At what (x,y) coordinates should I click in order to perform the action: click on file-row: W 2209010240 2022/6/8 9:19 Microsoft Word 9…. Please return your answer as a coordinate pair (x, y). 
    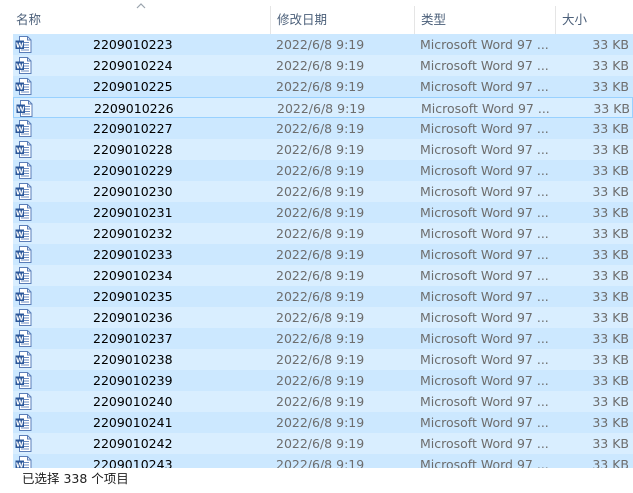
    Looking at the image, I should click on (323, 401).